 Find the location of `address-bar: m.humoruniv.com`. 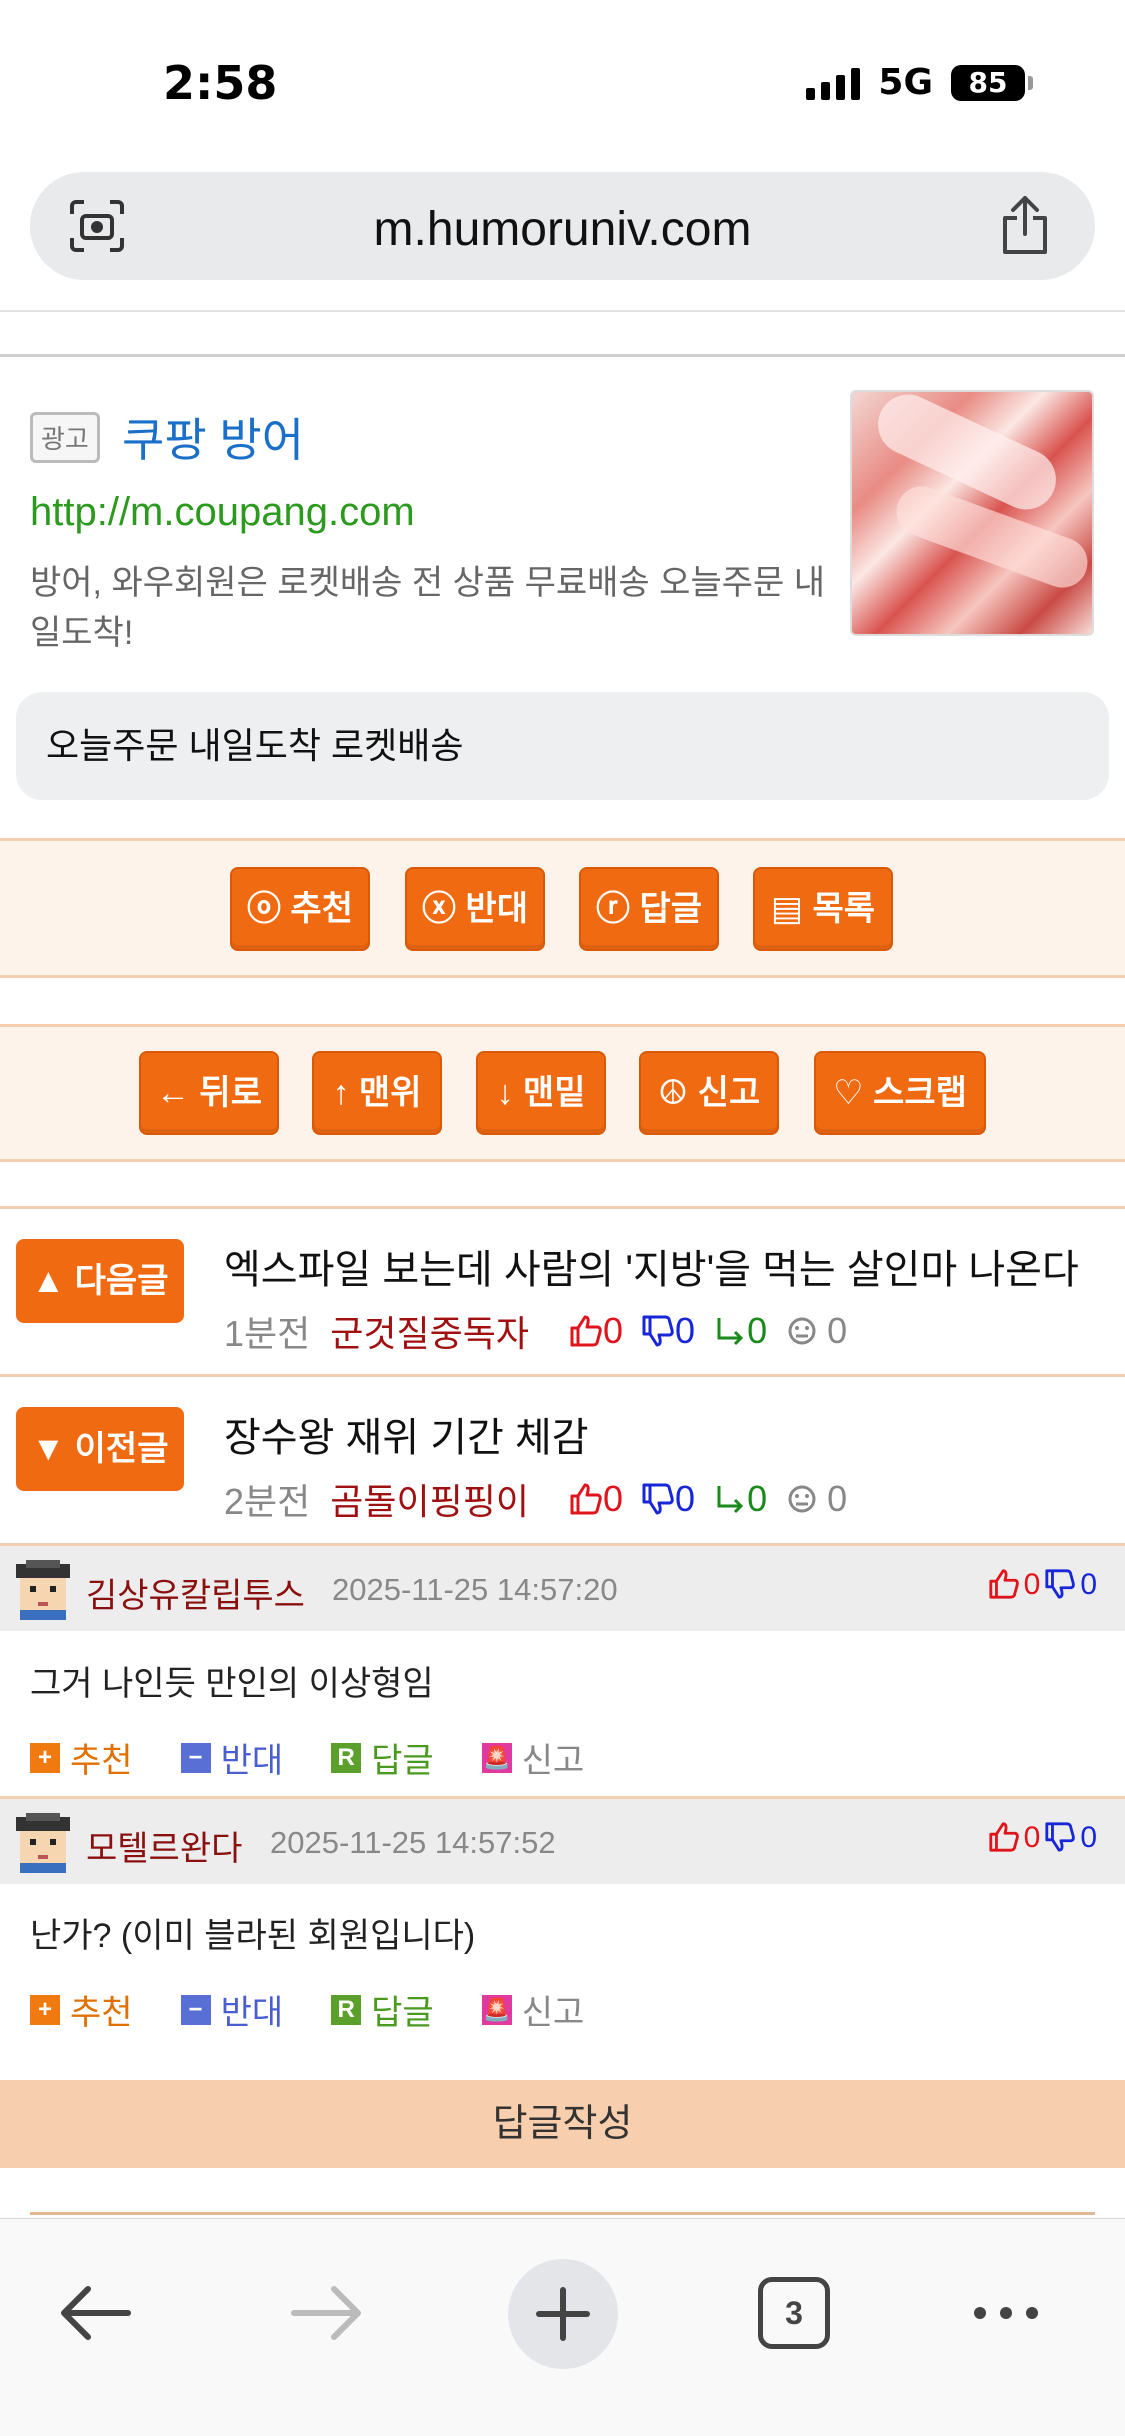

address-bar: m.humoruniv.com is located at coordinates (562, 226).